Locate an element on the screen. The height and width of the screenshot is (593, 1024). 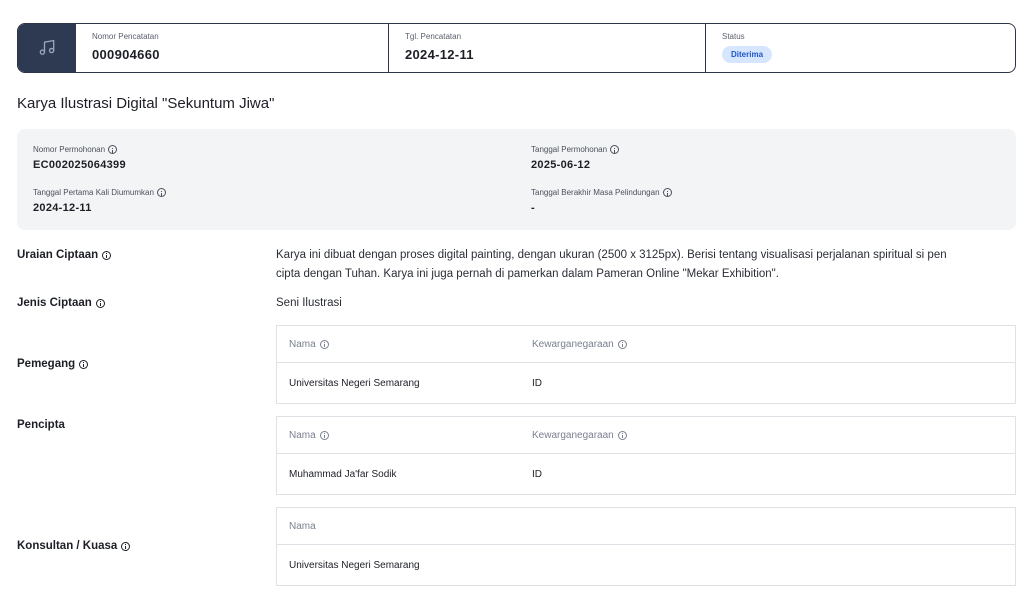
nomor-pencatatan-value: 000904660 is located at coordinates (126, 54).